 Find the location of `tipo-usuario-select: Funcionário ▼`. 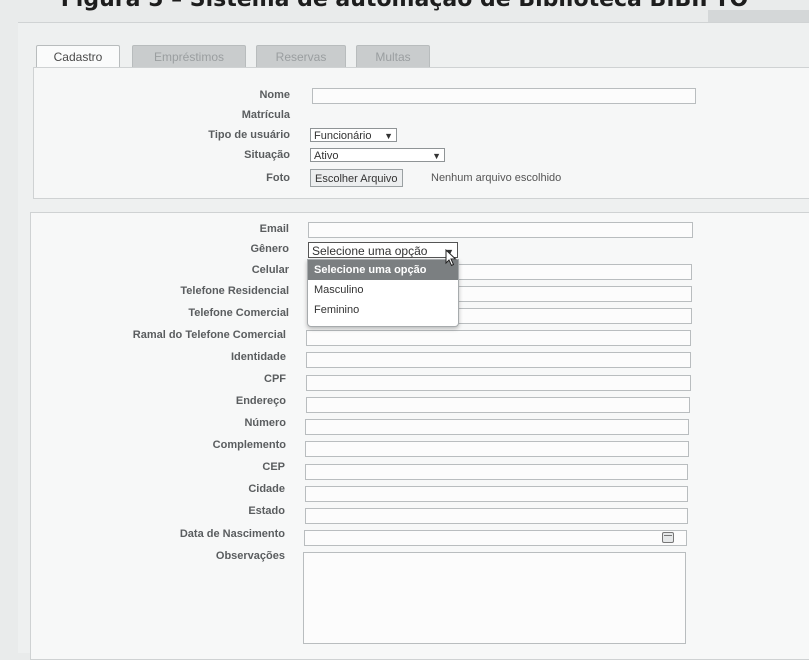

tipo-usuario-select: Funcionário ▼ is located at coordinates (353, 135).